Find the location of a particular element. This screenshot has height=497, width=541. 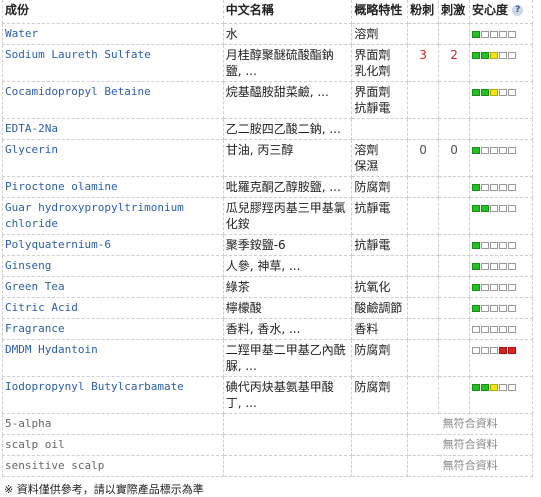

table-row: DMDM Hydantoin 二羥甲基二甲基乙內酰脲, ... 防腐劑 is located at coordinates (267, 358).